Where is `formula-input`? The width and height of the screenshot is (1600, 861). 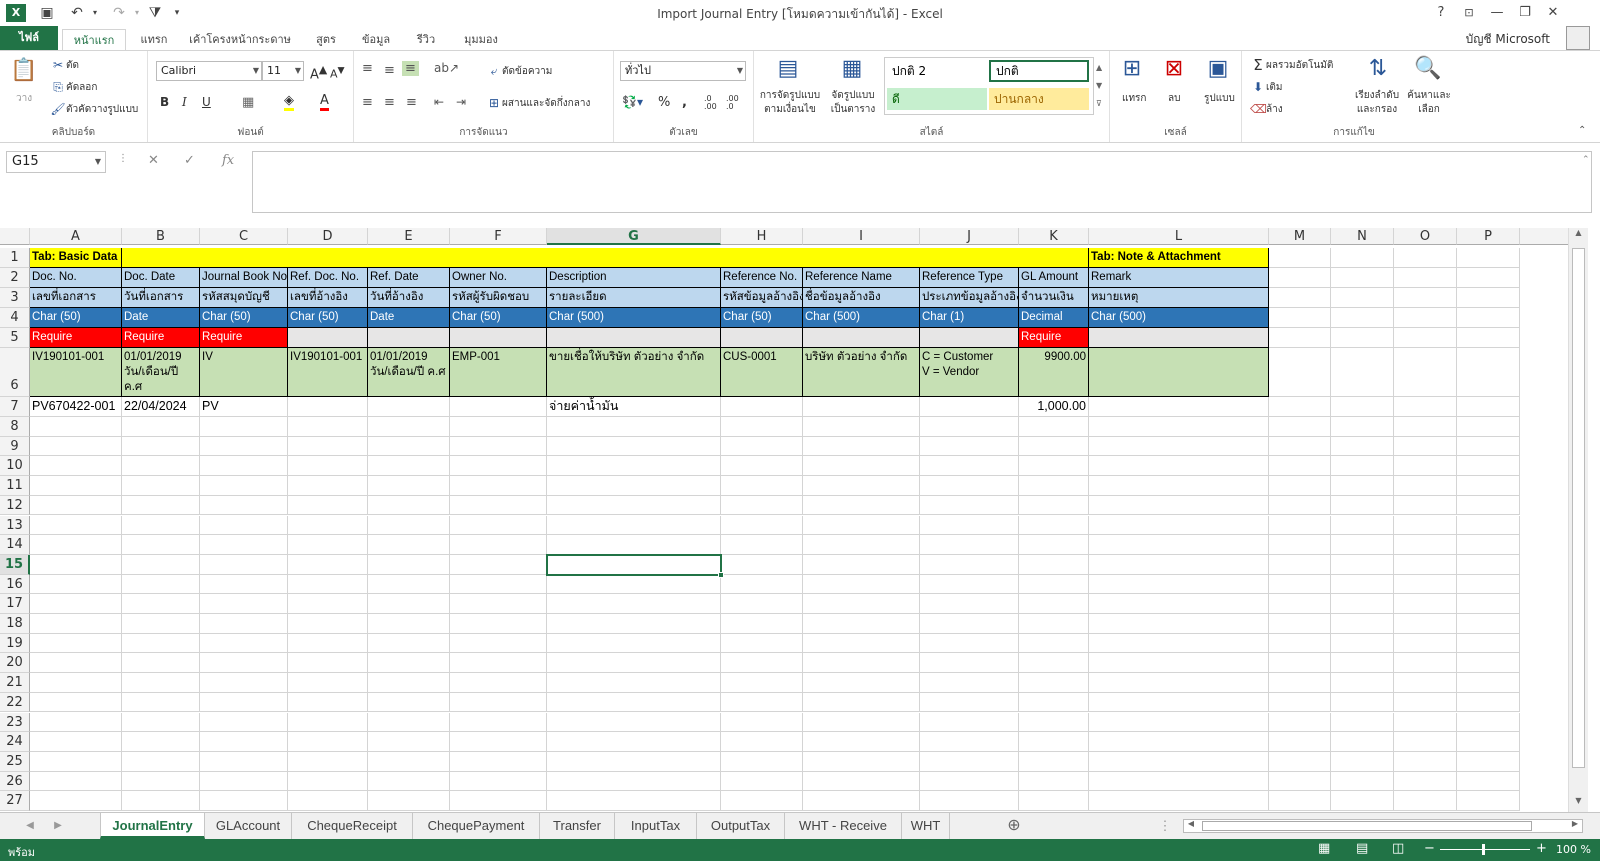 formula-input is located at coordinates (922, 182).